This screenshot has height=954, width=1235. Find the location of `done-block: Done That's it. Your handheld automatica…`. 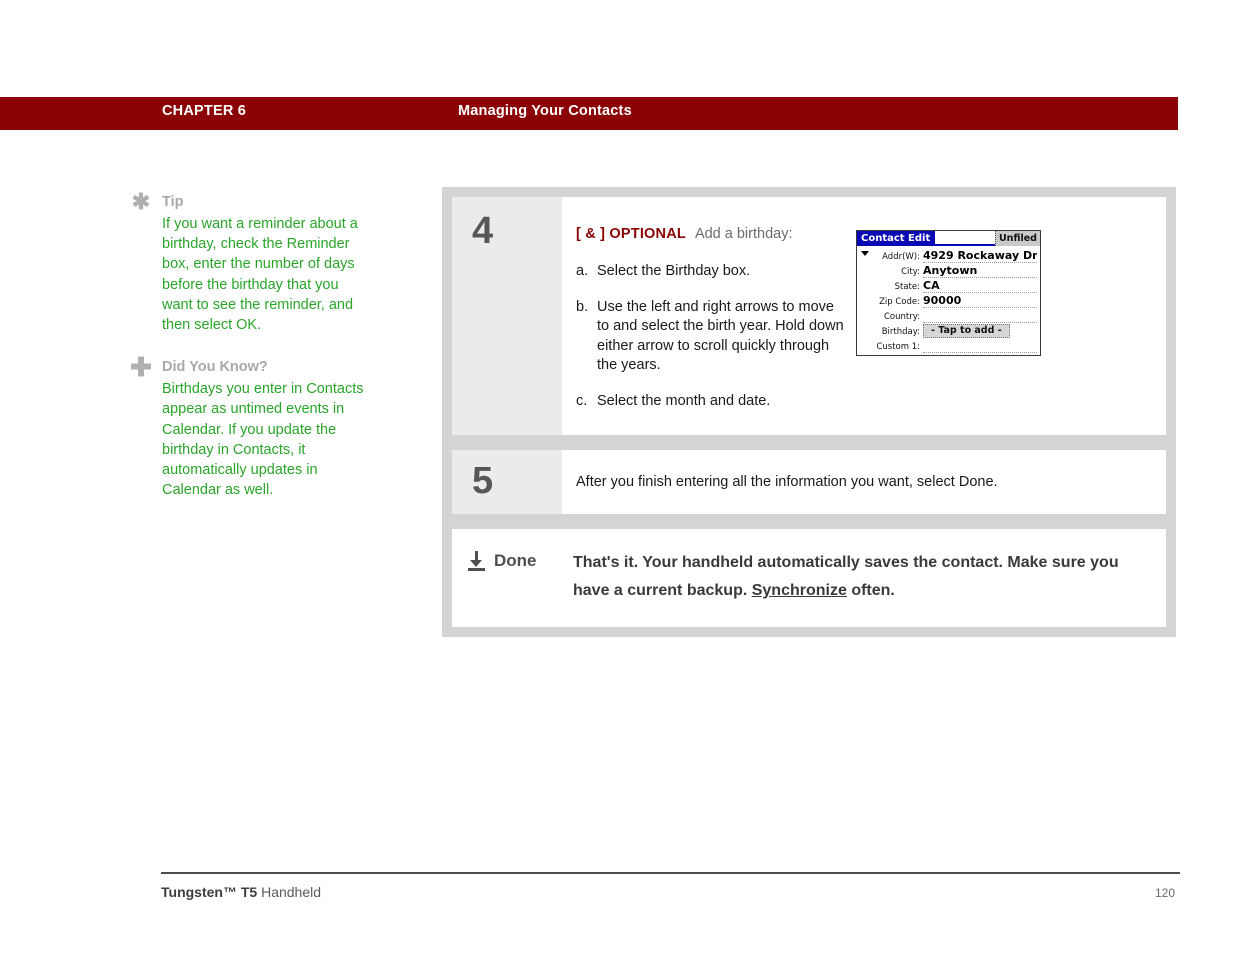

done-block: Done That's it. Your handheld automatica… is located at coordinates (809, 578).